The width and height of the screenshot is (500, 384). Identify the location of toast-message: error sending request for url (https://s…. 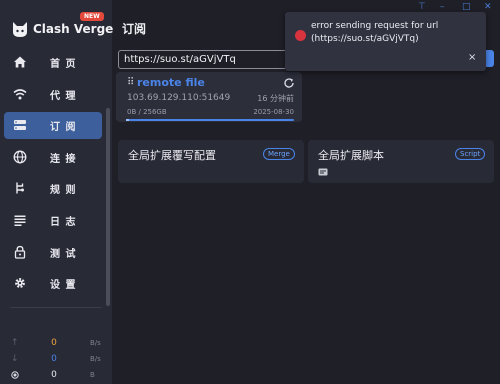
(375, 32).